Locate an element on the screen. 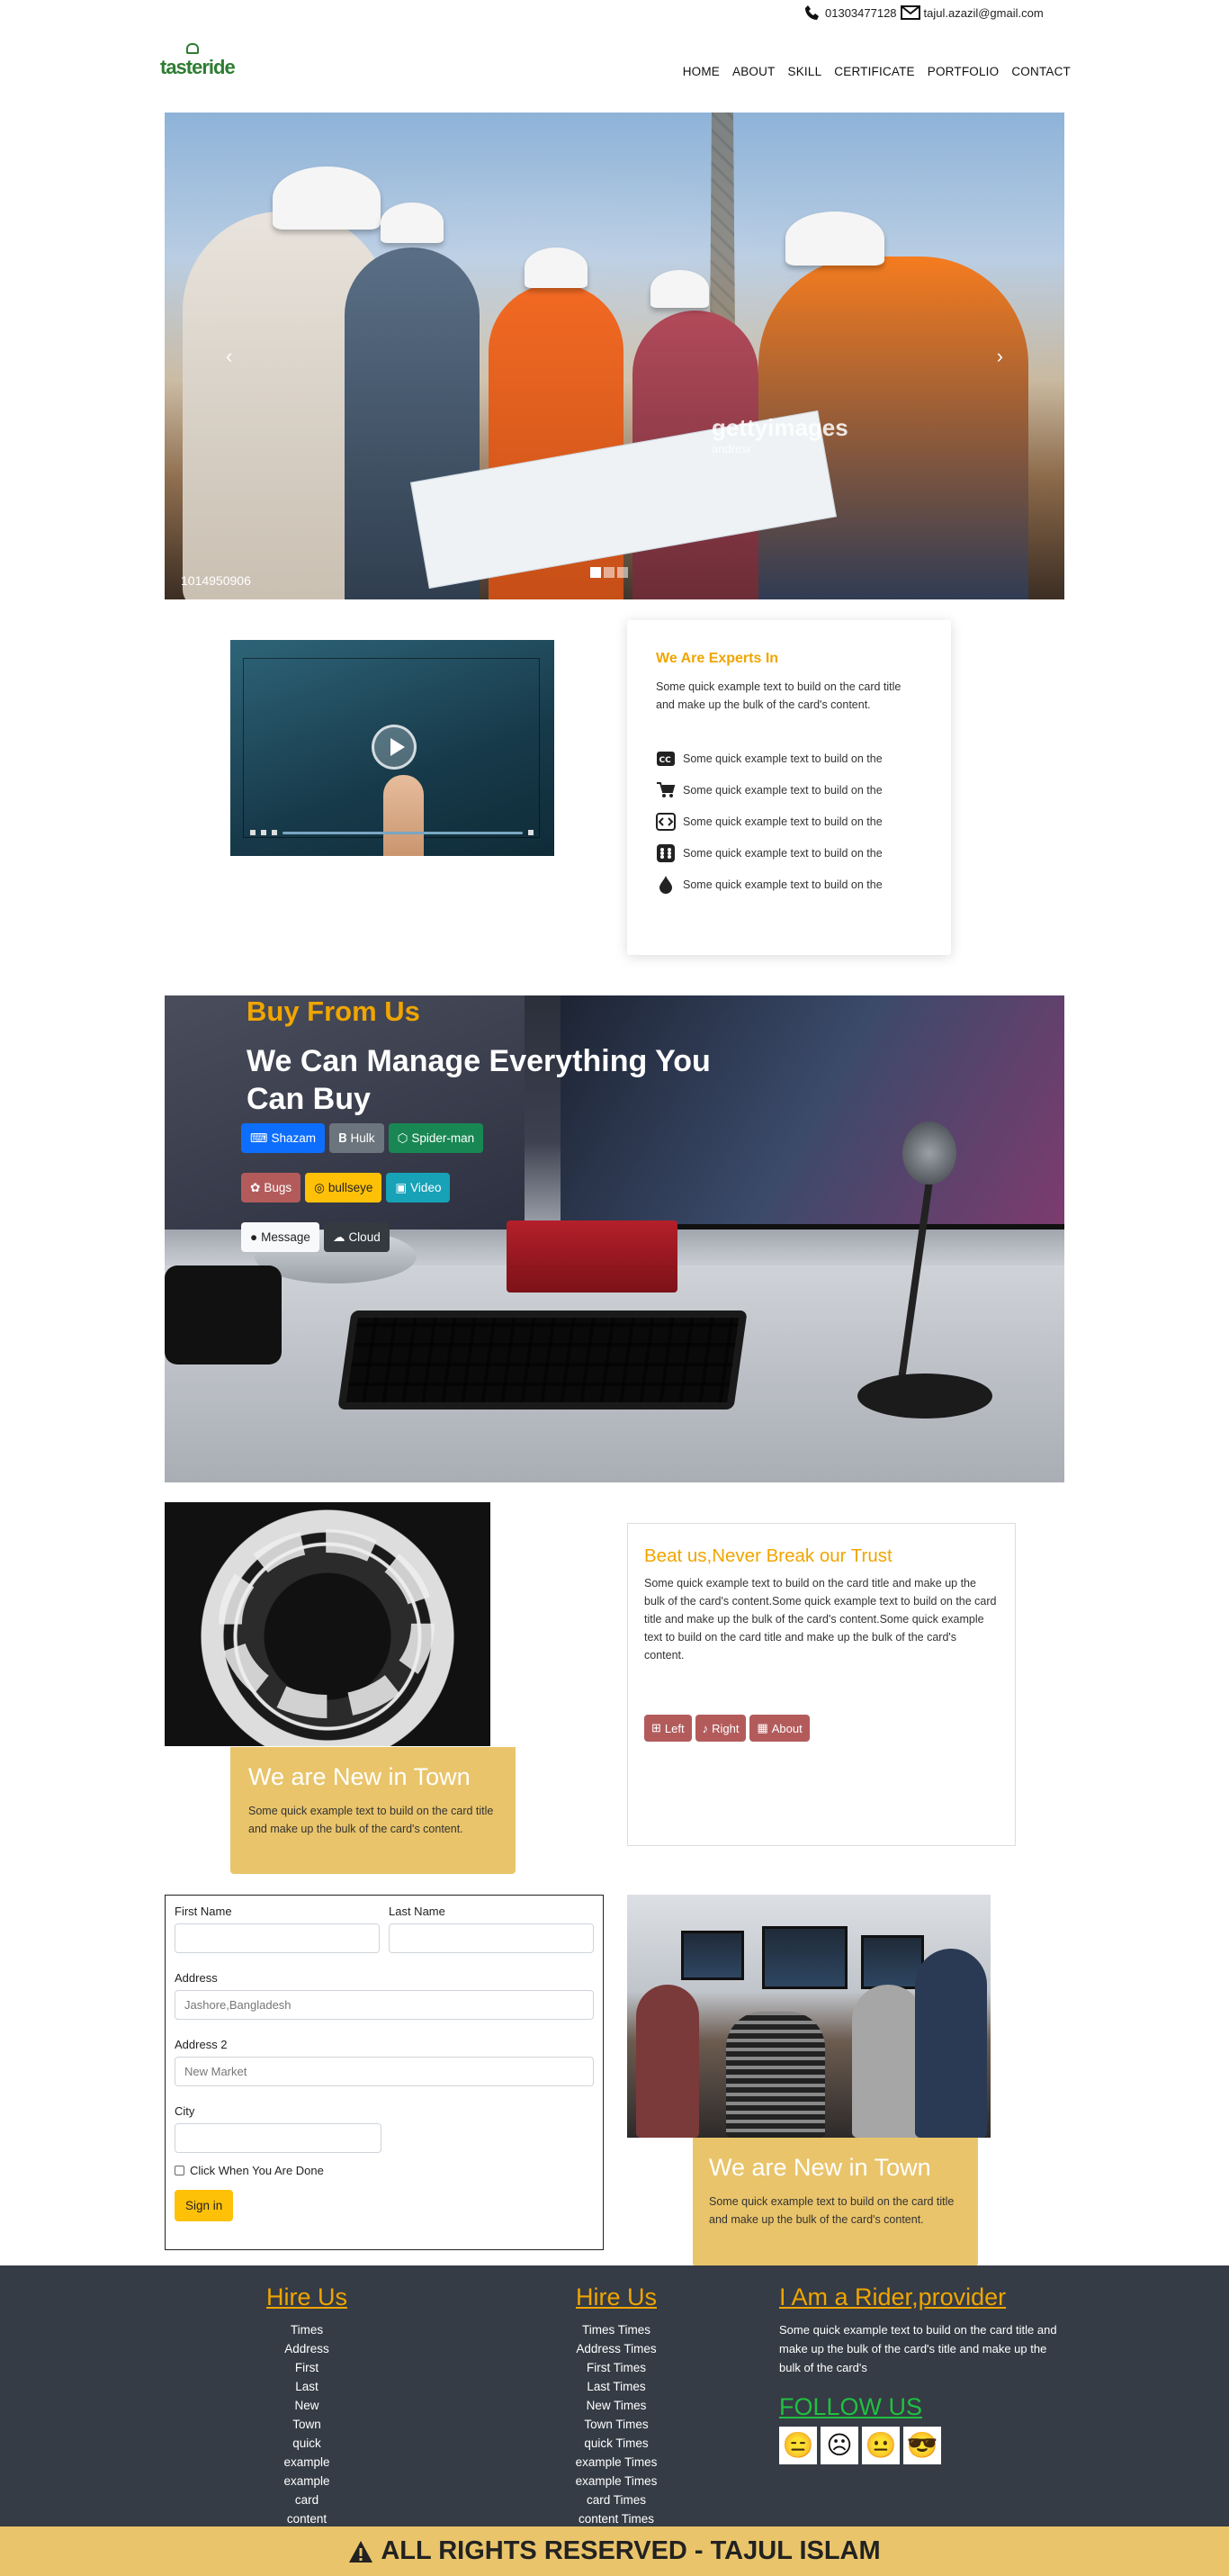  done-checkbox-row: Click When You Are Done is located at coordinates (384, 2170).